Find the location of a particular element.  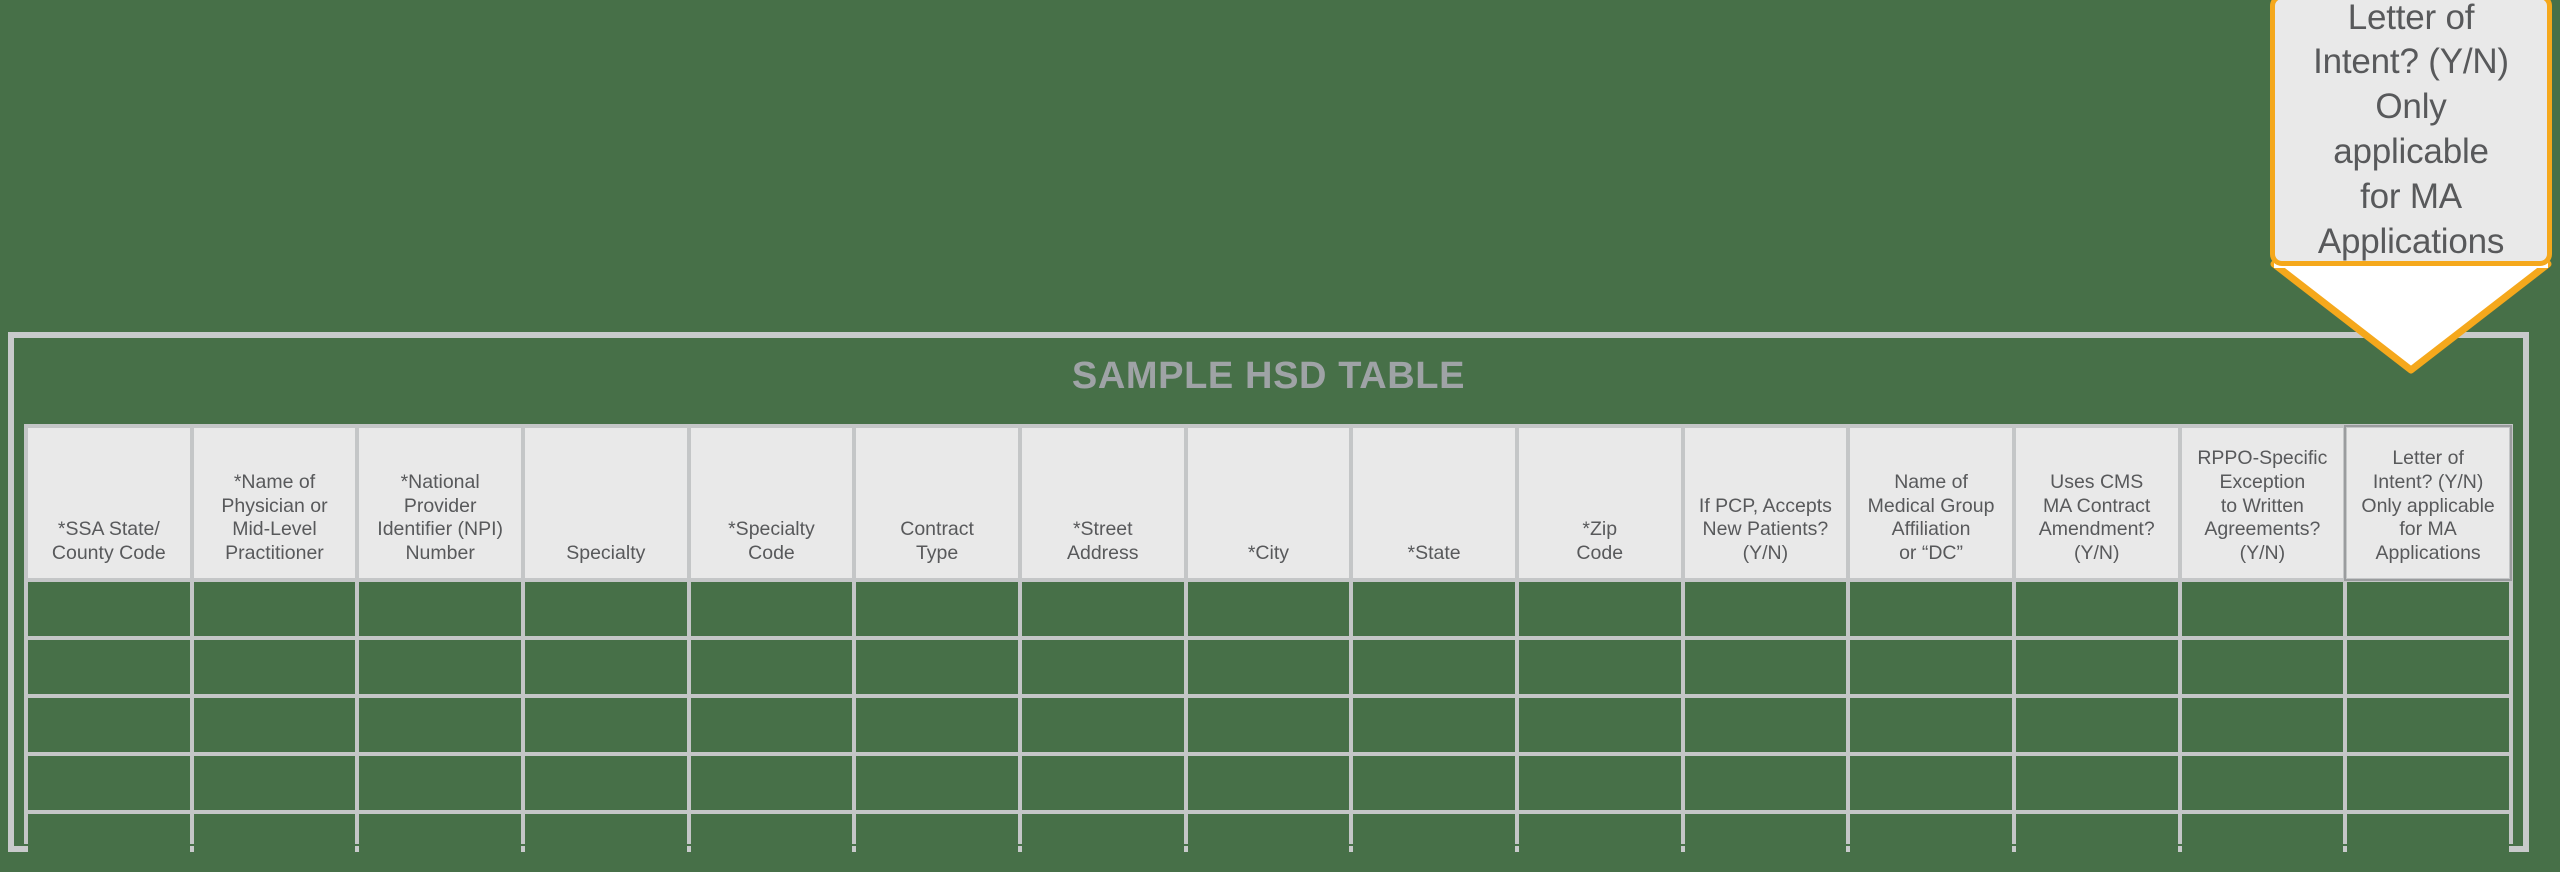

column-header-8: *State is located at coordinates (1434, 503).